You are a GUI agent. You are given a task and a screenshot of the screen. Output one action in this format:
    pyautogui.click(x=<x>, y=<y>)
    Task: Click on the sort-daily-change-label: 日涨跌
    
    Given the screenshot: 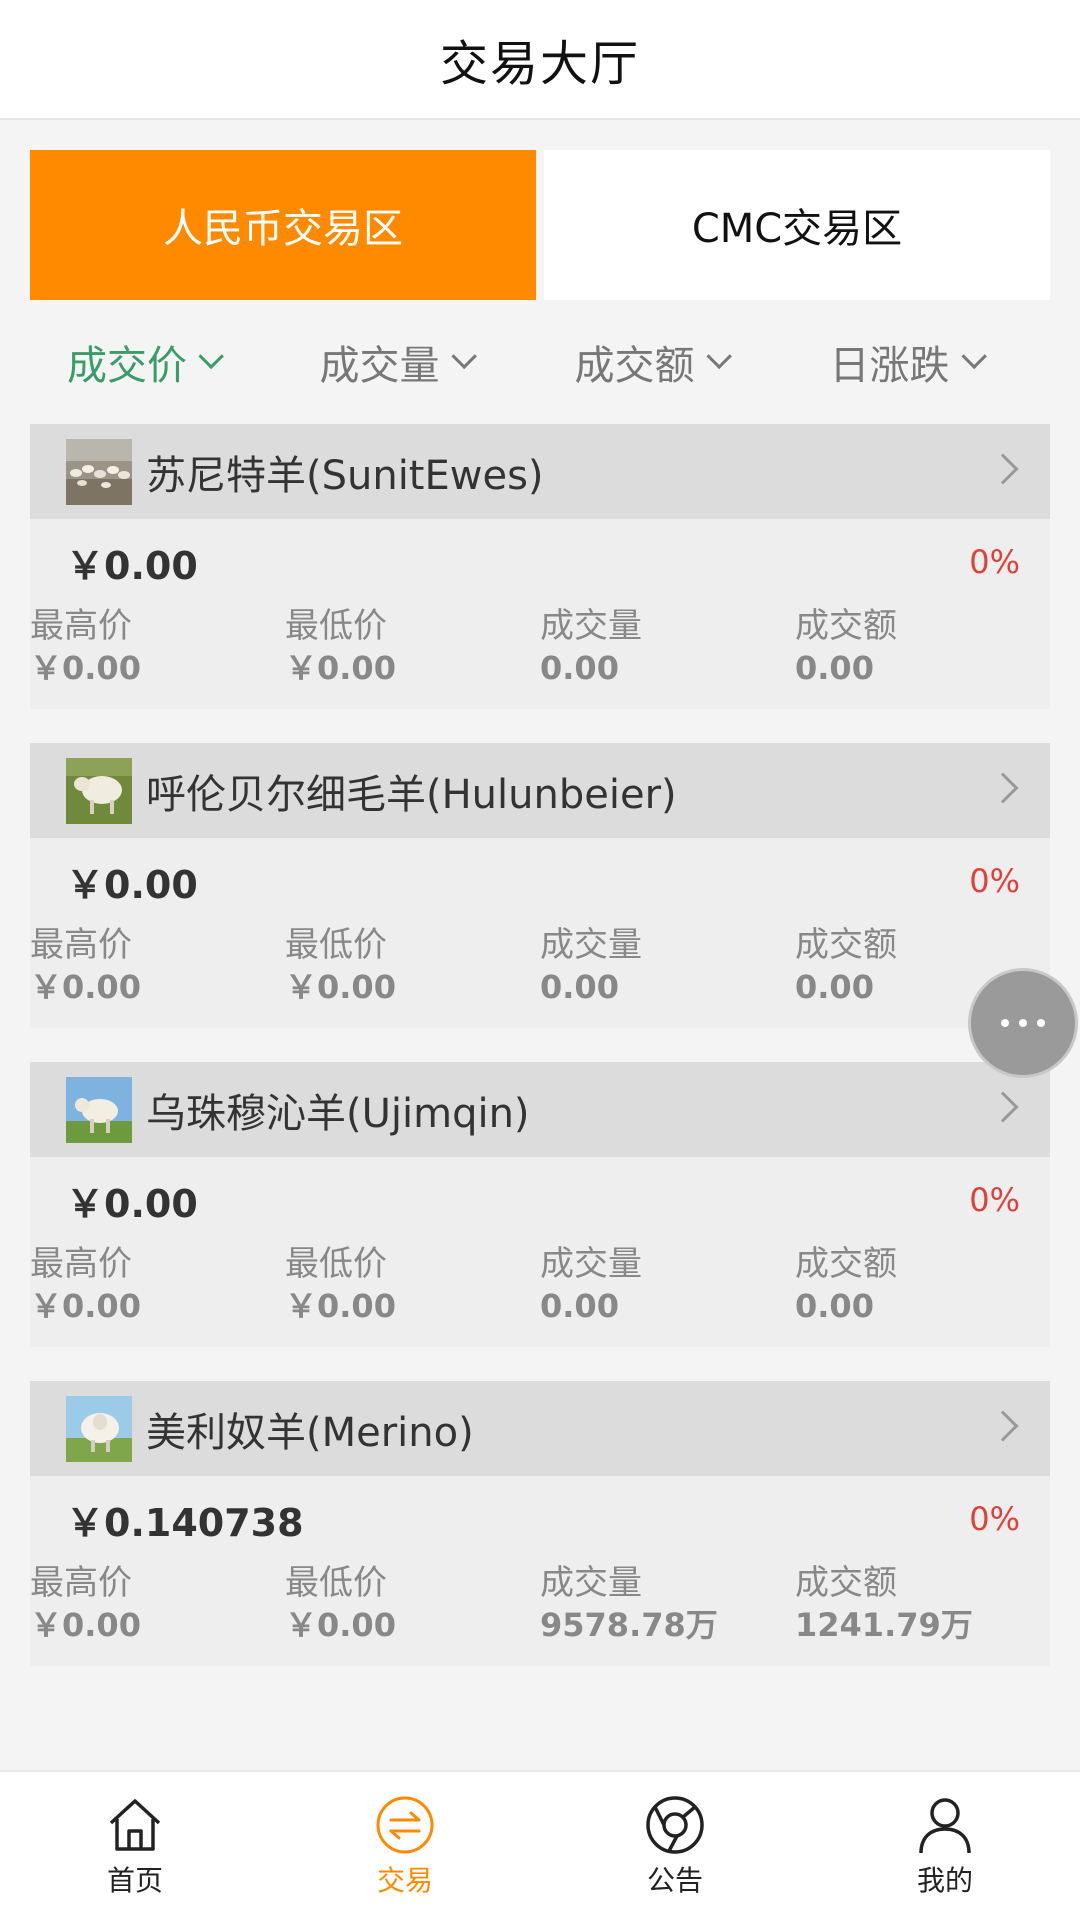 What is the action you would take?
    pyautogui.click(x=889, y=366)
    